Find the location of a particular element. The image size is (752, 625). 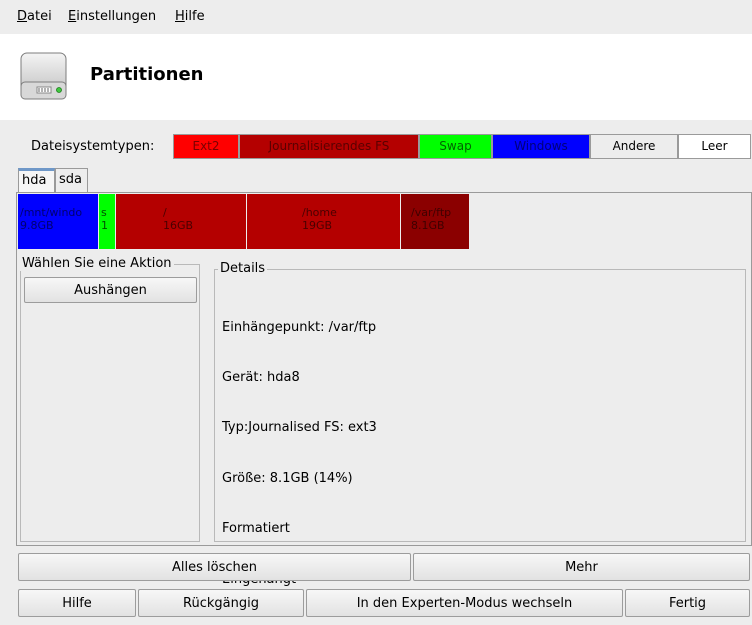

legend-swap: Swap is located at coordinates (455, 146).